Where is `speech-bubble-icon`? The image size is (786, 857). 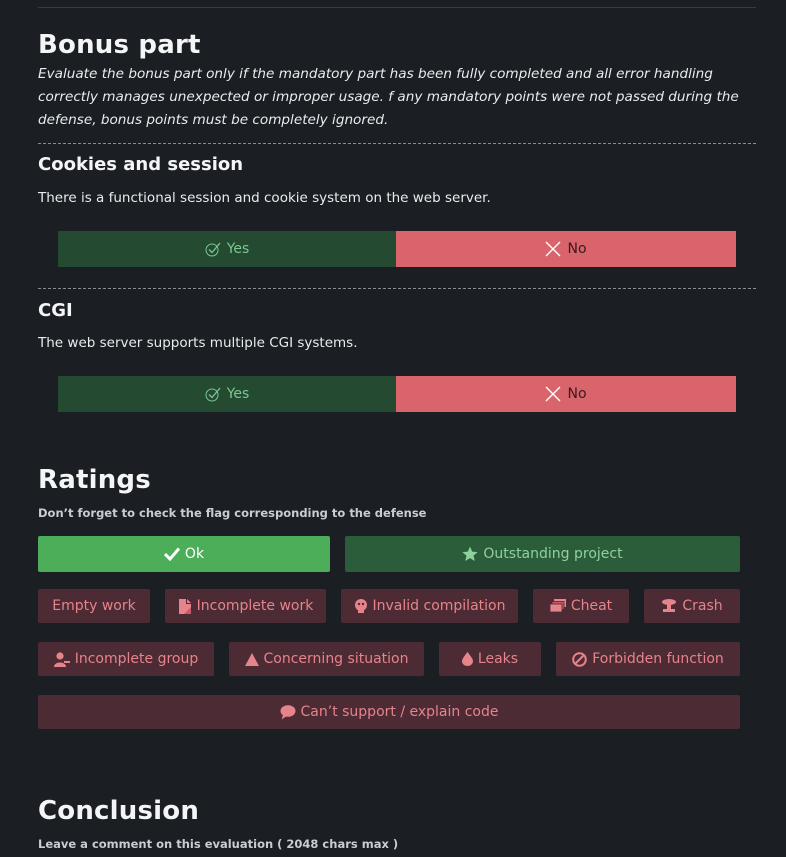 speech-bubble-icon is located at coordinates (288, 711).